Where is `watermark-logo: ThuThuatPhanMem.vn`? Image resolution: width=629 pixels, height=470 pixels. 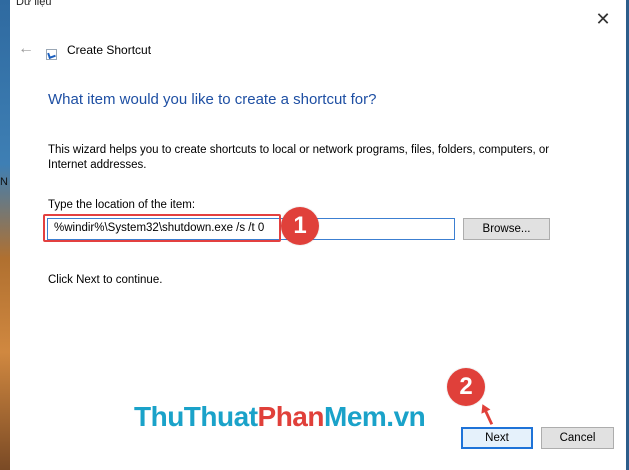 watermark-logo: ThuThuatPhanMem.vn is located at coordinates (280, 417).